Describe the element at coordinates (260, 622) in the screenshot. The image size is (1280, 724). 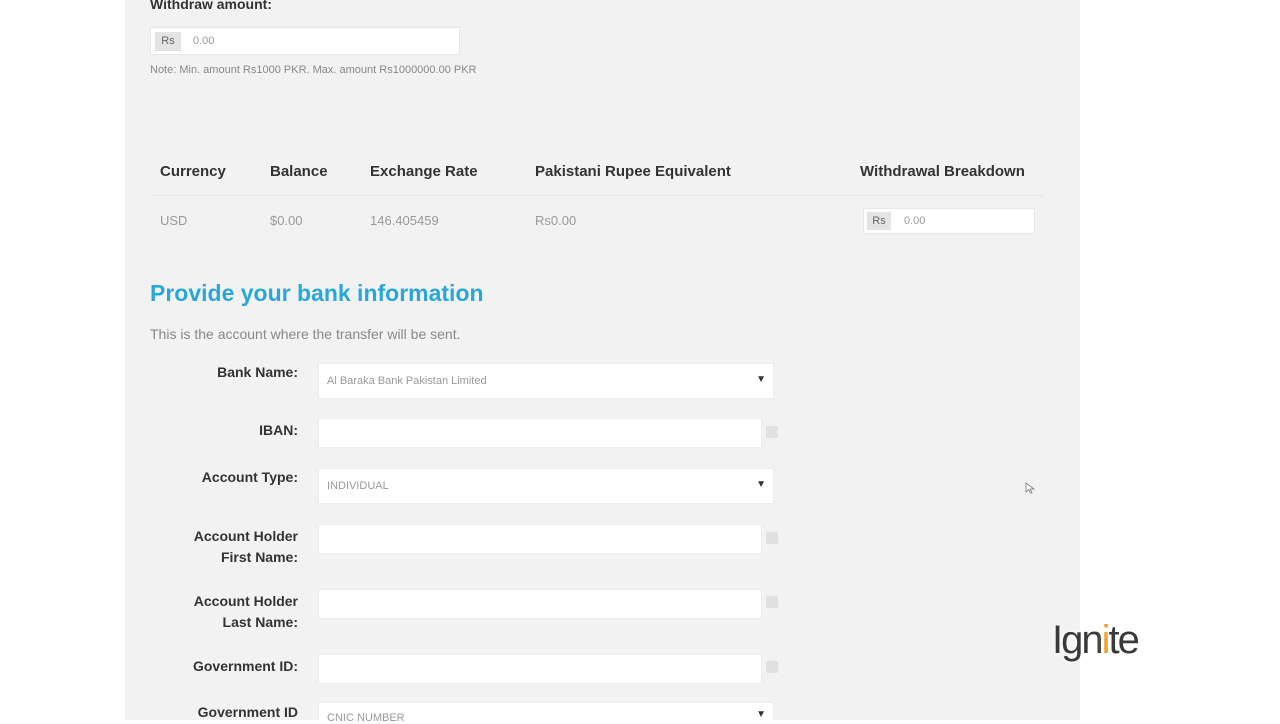
I see `last-name-label-line2: Last Name:` at that location.